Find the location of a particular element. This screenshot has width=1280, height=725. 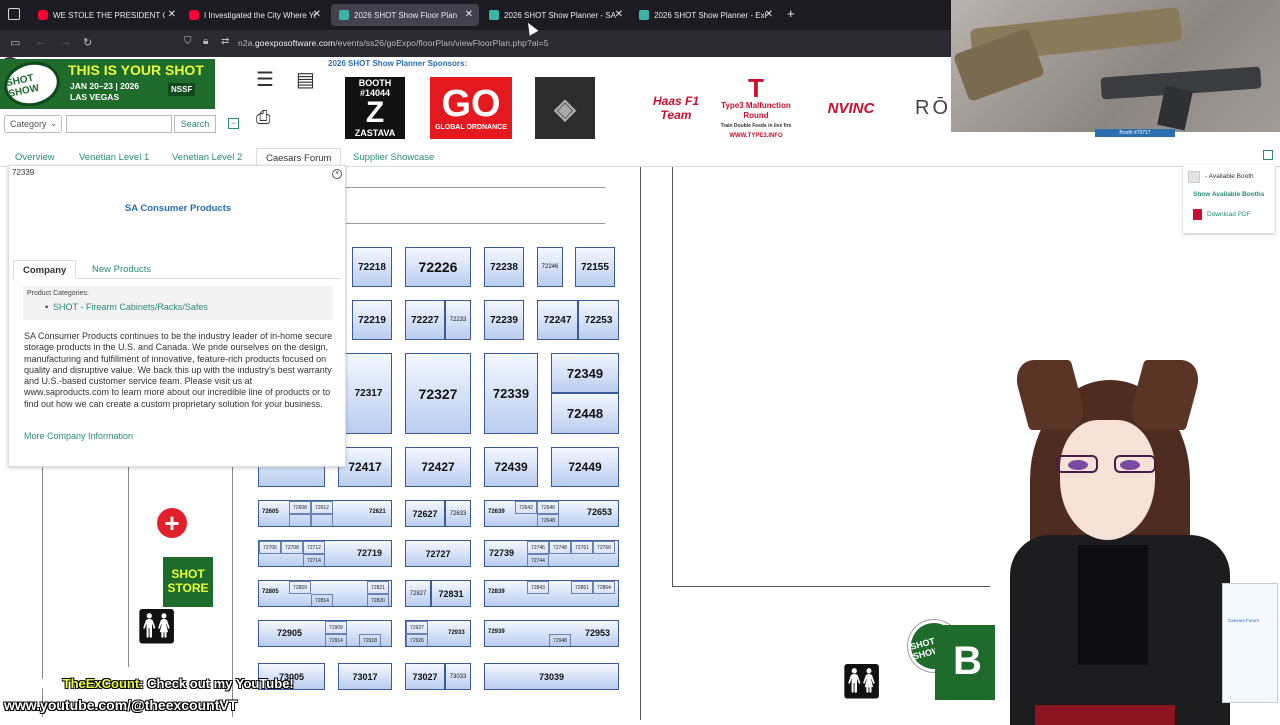

booth-cell: 72927 is located at coordinates (417, 627).